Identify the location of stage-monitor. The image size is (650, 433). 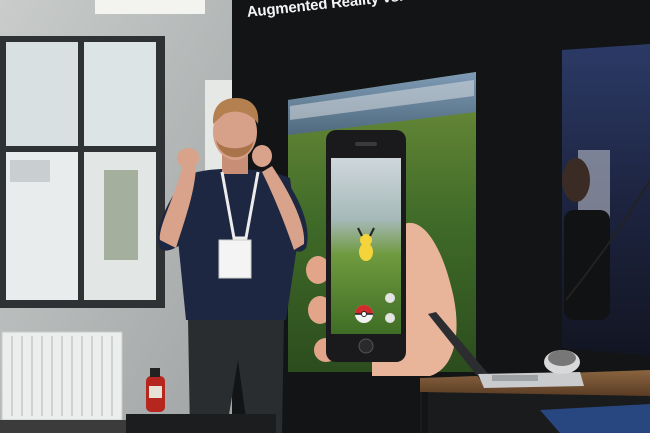
(201, 423).